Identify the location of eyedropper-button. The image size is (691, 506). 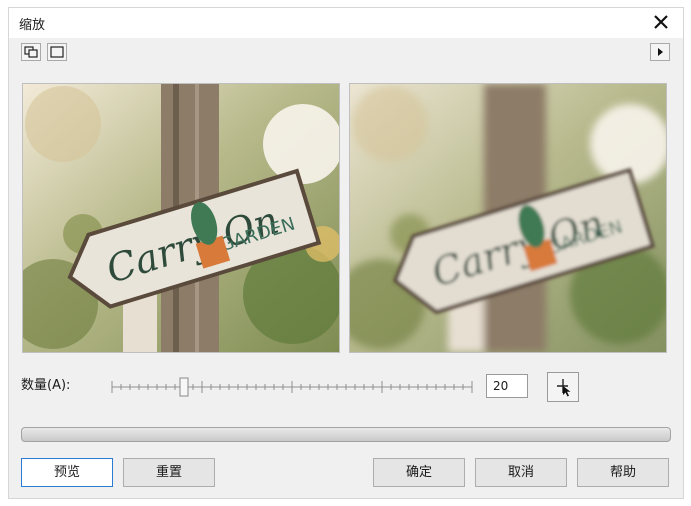
(563, 387).